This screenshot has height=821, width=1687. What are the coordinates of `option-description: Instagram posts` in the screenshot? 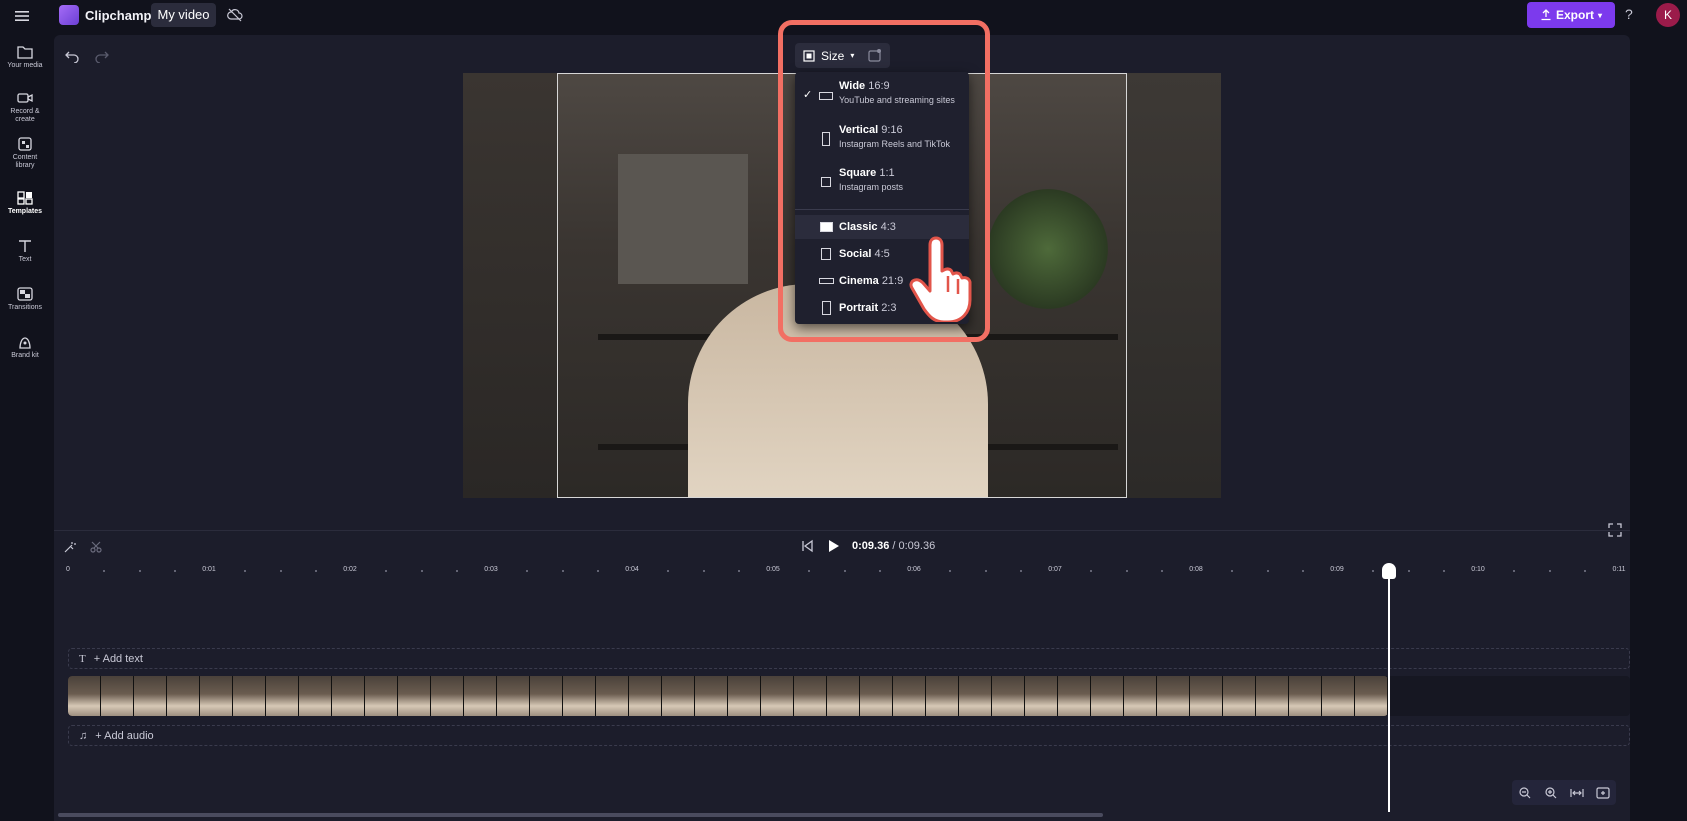 It's located at (871, 187).